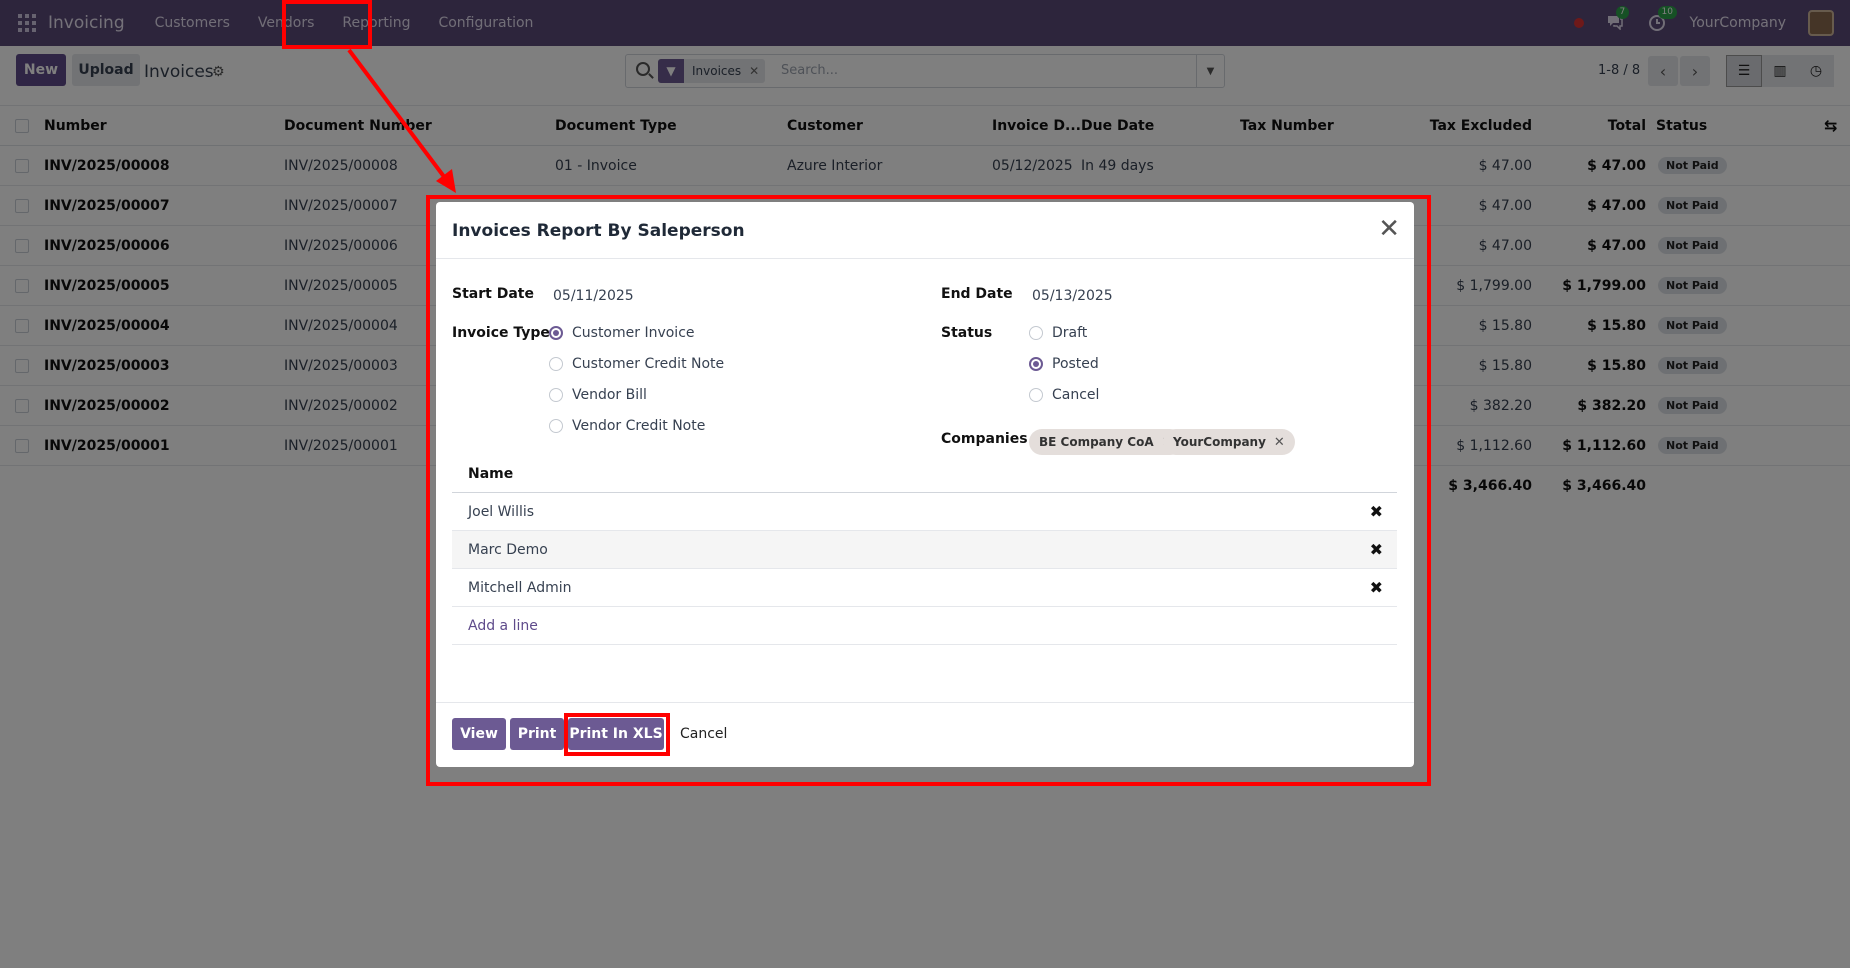  I want to click on annotation-arrow, so click(401, 120).